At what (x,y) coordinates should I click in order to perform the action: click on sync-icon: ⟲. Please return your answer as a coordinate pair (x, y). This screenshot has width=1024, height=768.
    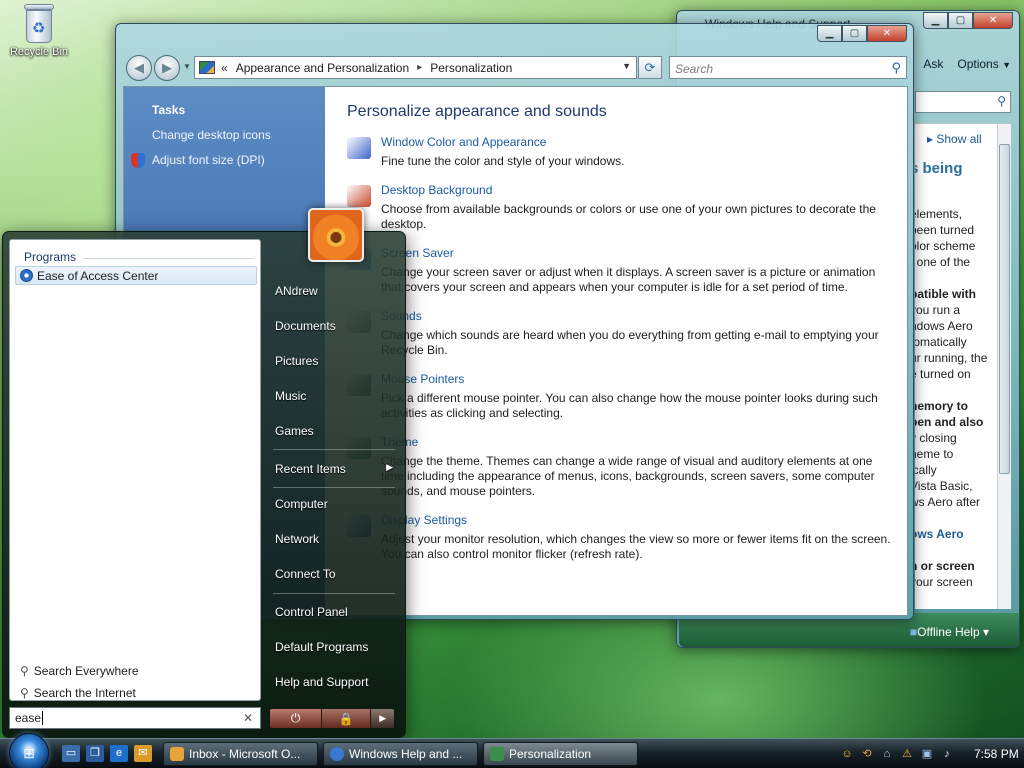
    Looking at the image, I should click on (867, 754).